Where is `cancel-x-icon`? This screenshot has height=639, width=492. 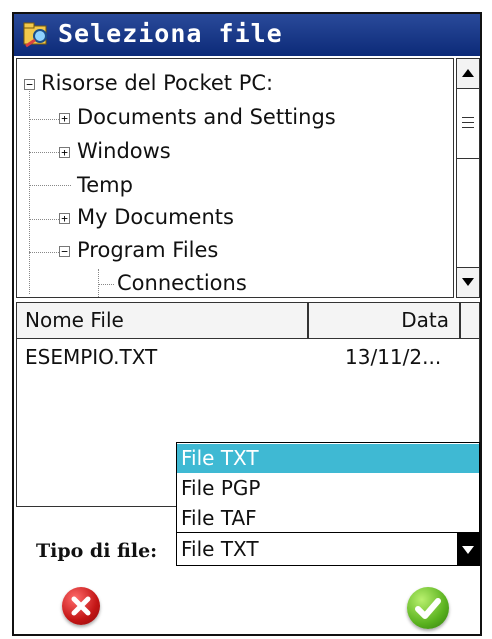 cancel-x-icon is located at coordinates (81, 606).